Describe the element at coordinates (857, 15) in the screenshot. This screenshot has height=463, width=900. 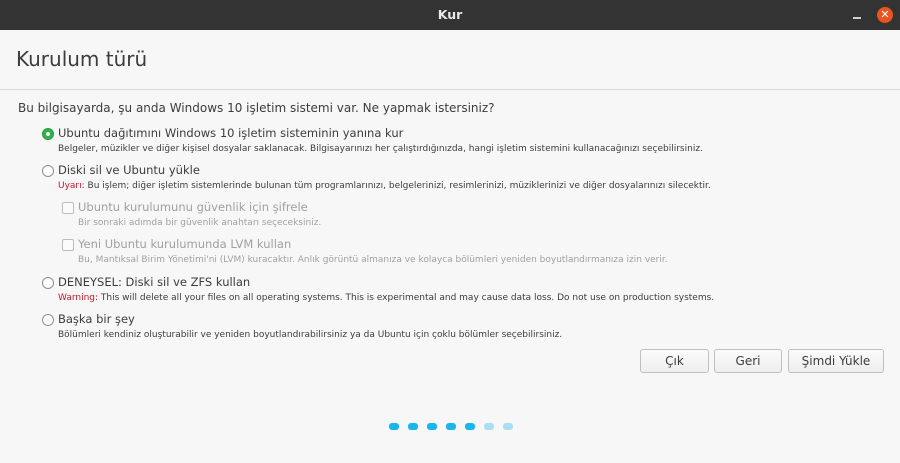
I see `minimize-icon` at that location.